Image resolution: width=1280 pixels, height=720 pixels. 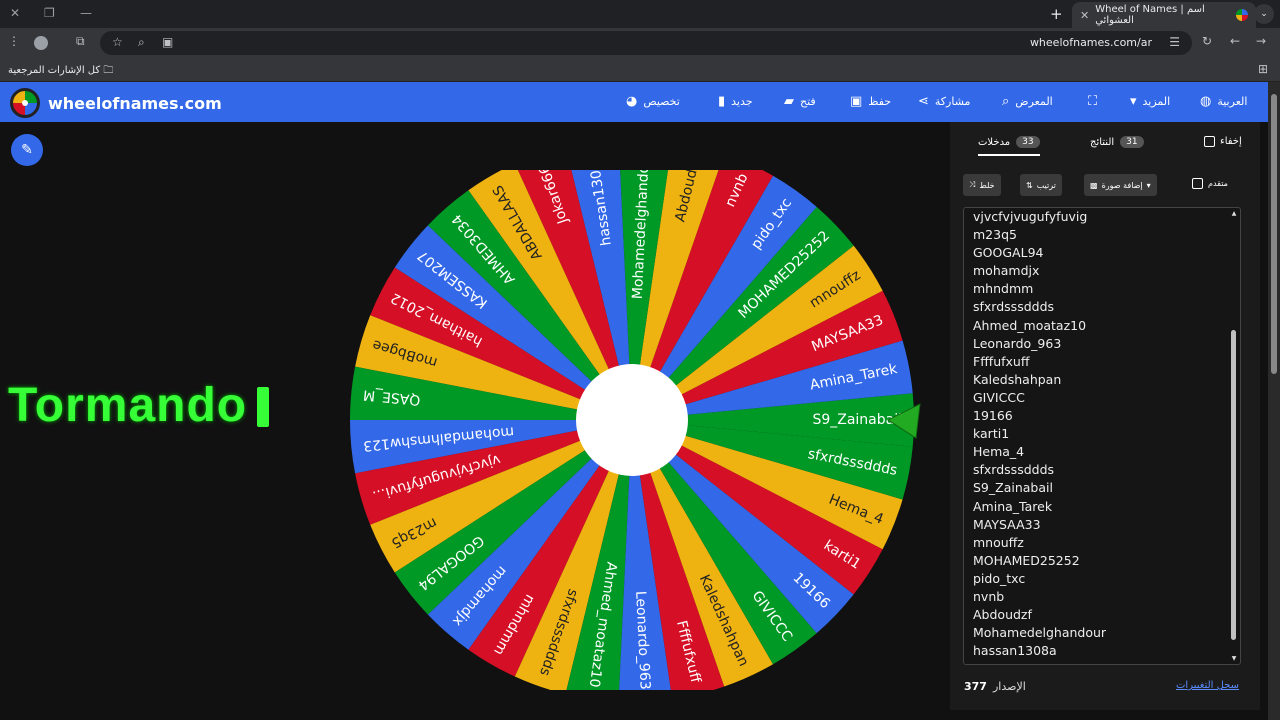 I want to click on entry-line: hassan1308a, so click(x=1102, y=651).